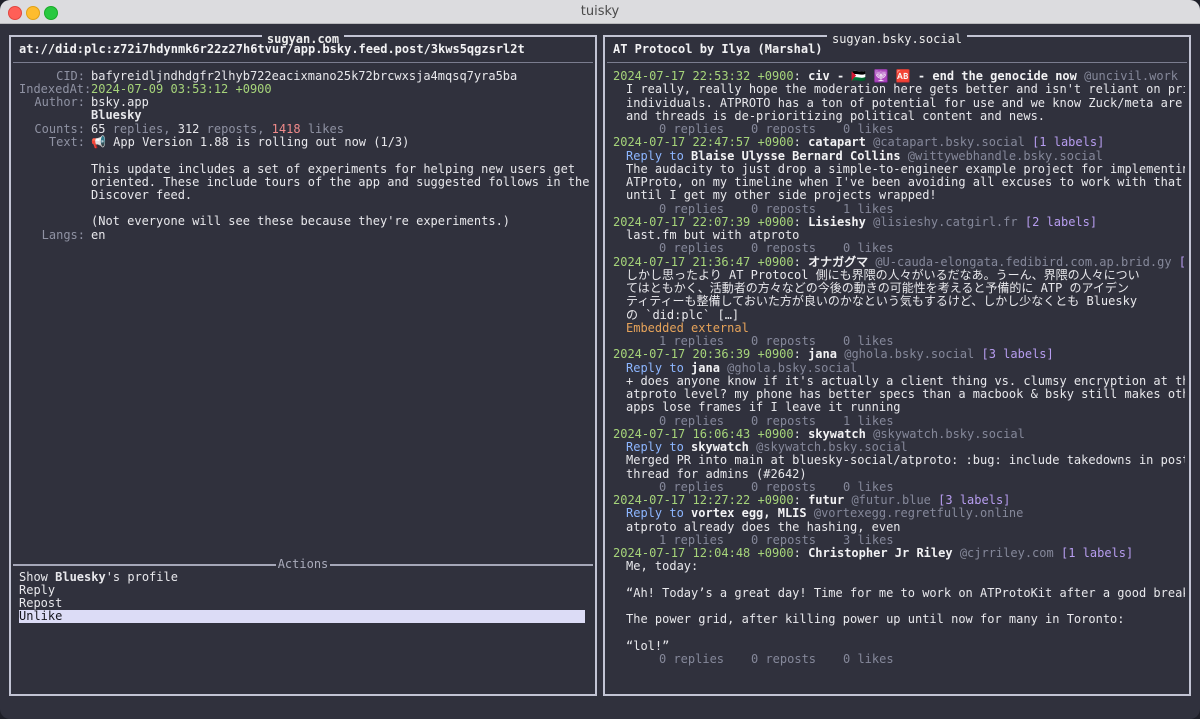  What do you see at coordinates (80, 577) in the screenshot?
I see `action-show-profile-name: Bluesky` at bounding box center [80, 577].